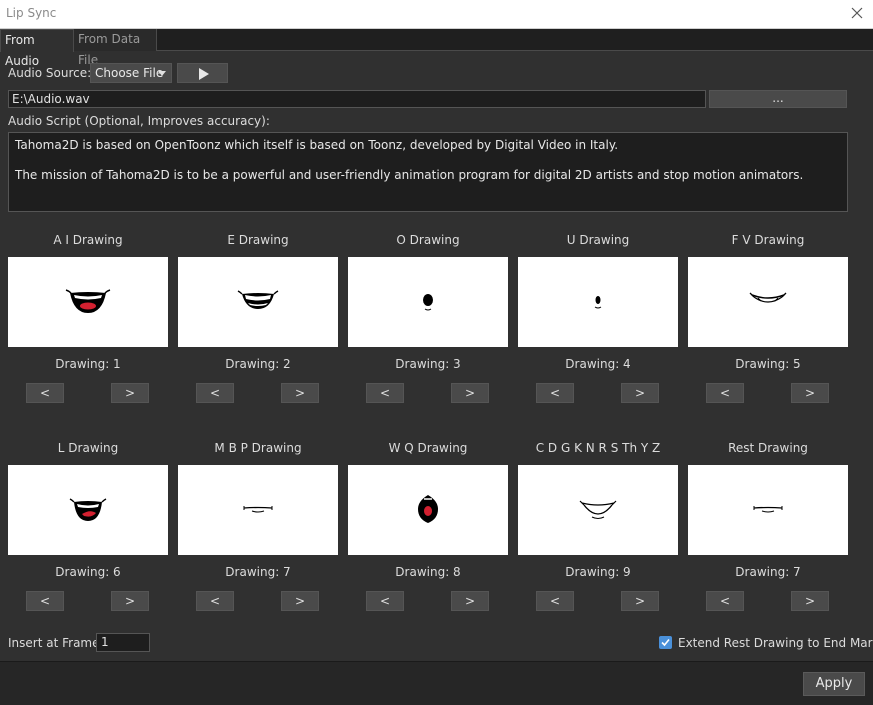 This screenshot has height=705, width=873. Describe the element at coordinates (834, 684) in the screenshot. I see `apply-button: Apply` at that location.